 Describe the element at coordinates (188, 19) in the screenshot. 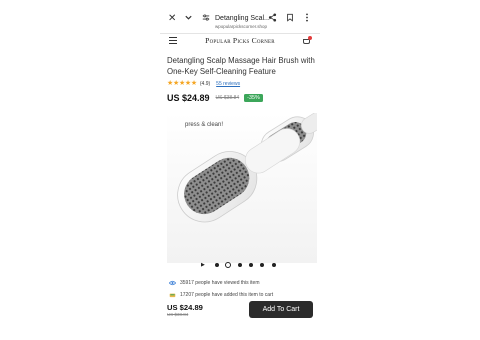

I see `chevron-down-icon` at that location.